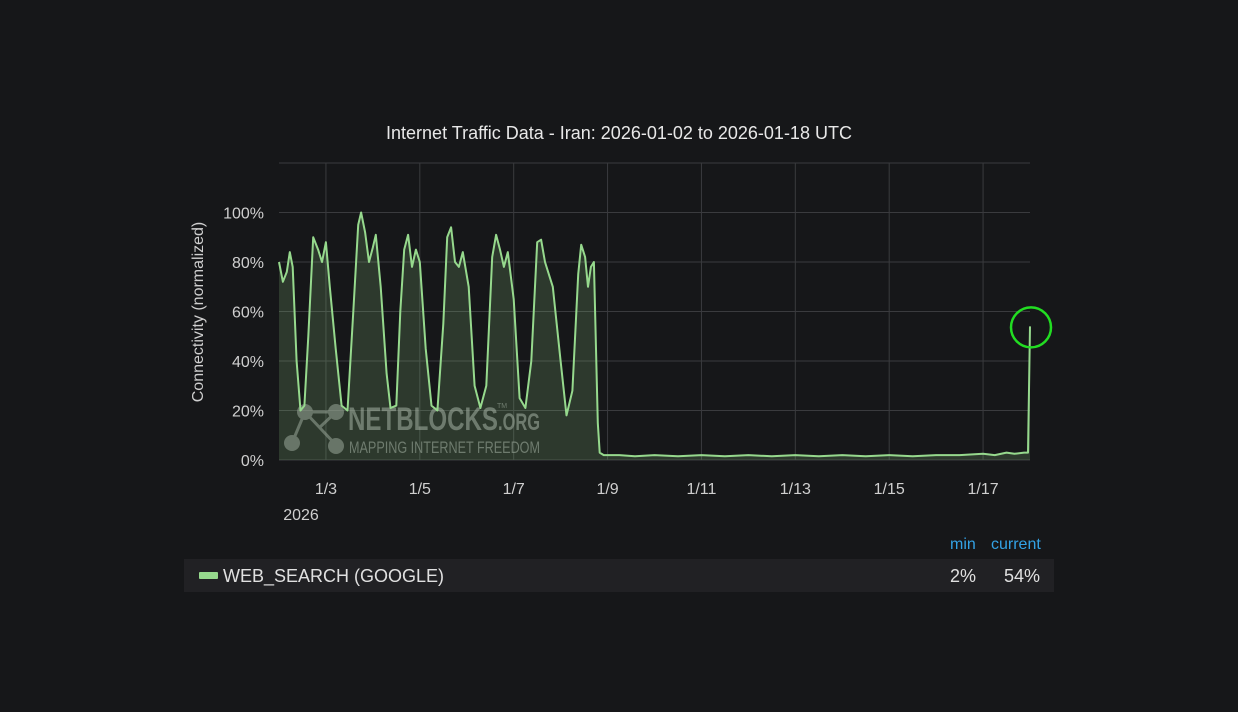 The width and height of the screenshot is (1238, 712). Describe the element at coordinates (248, 362) in the screenshot. I see `y-tick-label: 40%` at that location.